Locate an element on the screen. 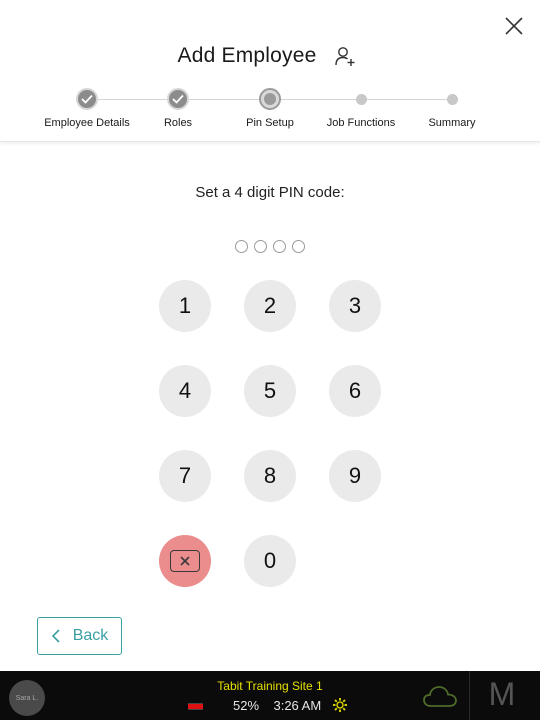  close-icon is located at coordinates (514, 26).